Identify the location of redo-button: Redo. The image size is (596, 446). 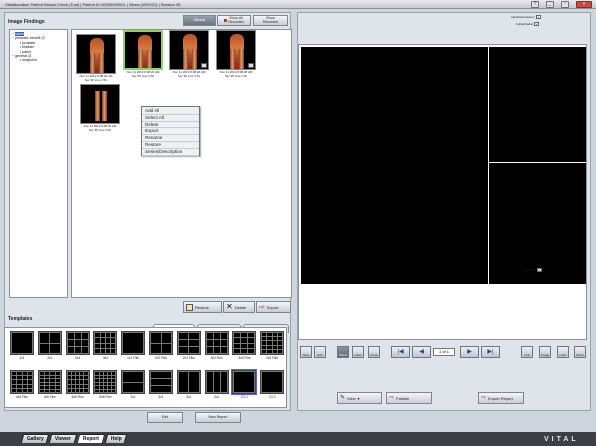
(580, 352).